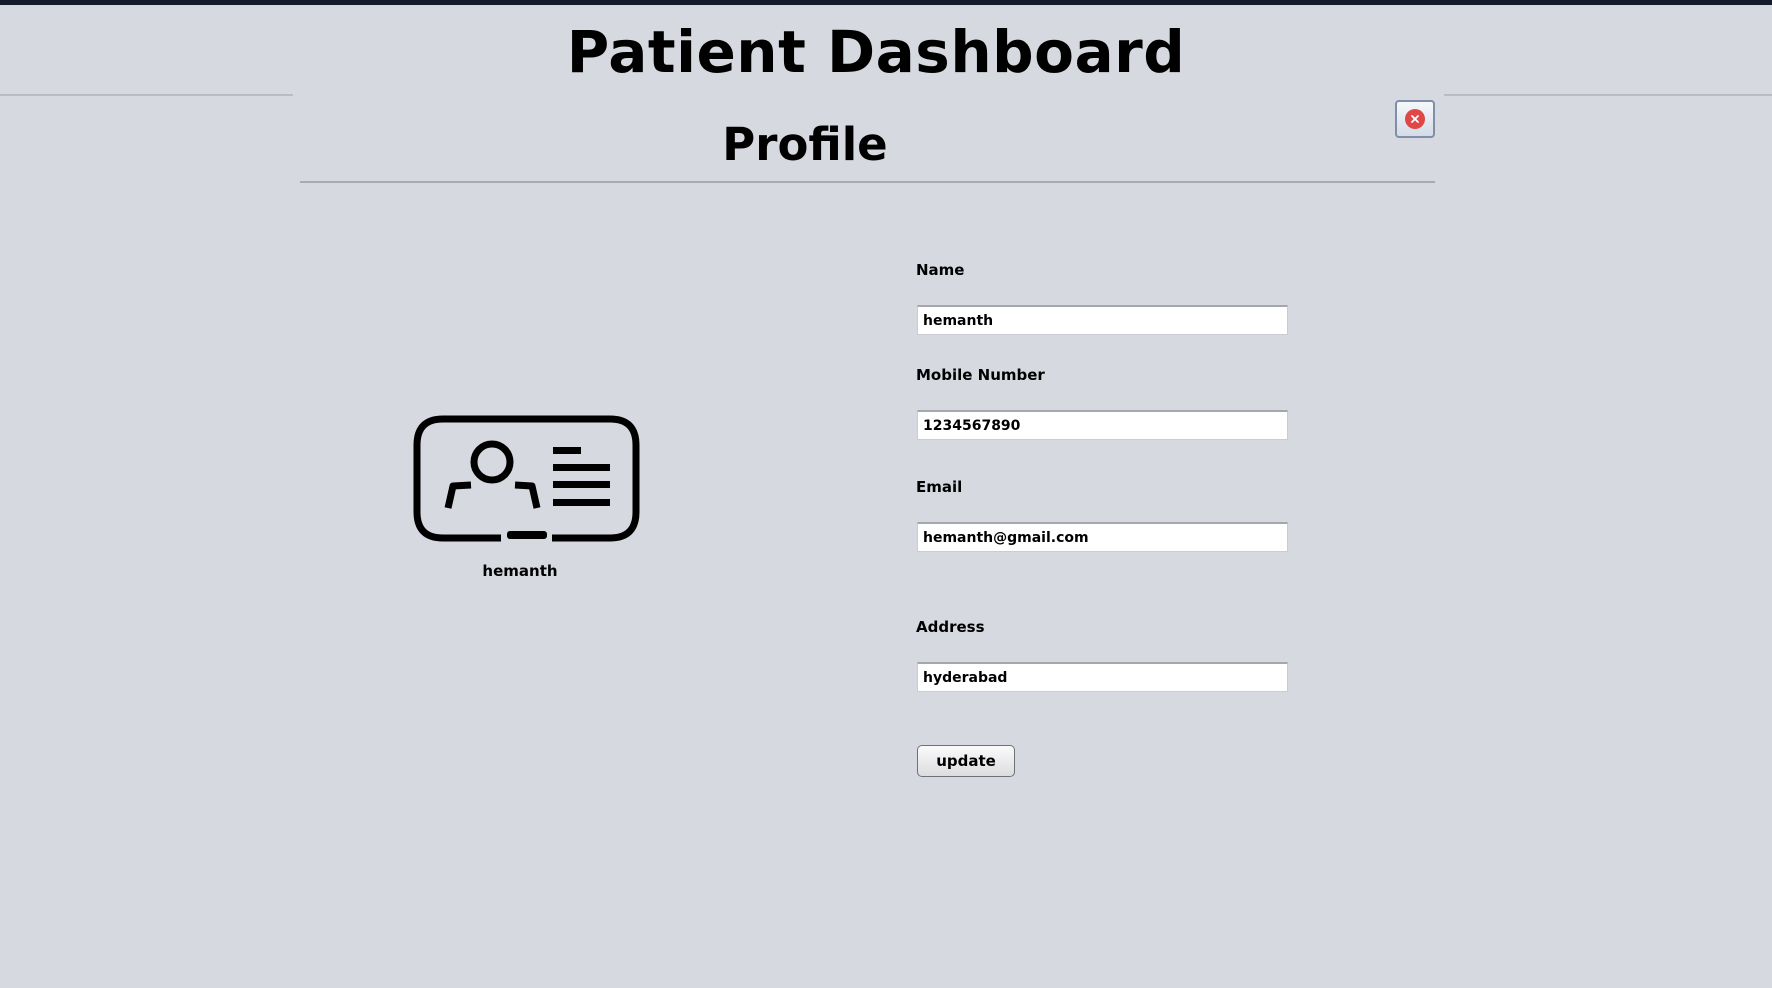 Image resolution: width=1772 pixels, height=988 pixels. I want to click on id-card-icon, so click(526, 478).